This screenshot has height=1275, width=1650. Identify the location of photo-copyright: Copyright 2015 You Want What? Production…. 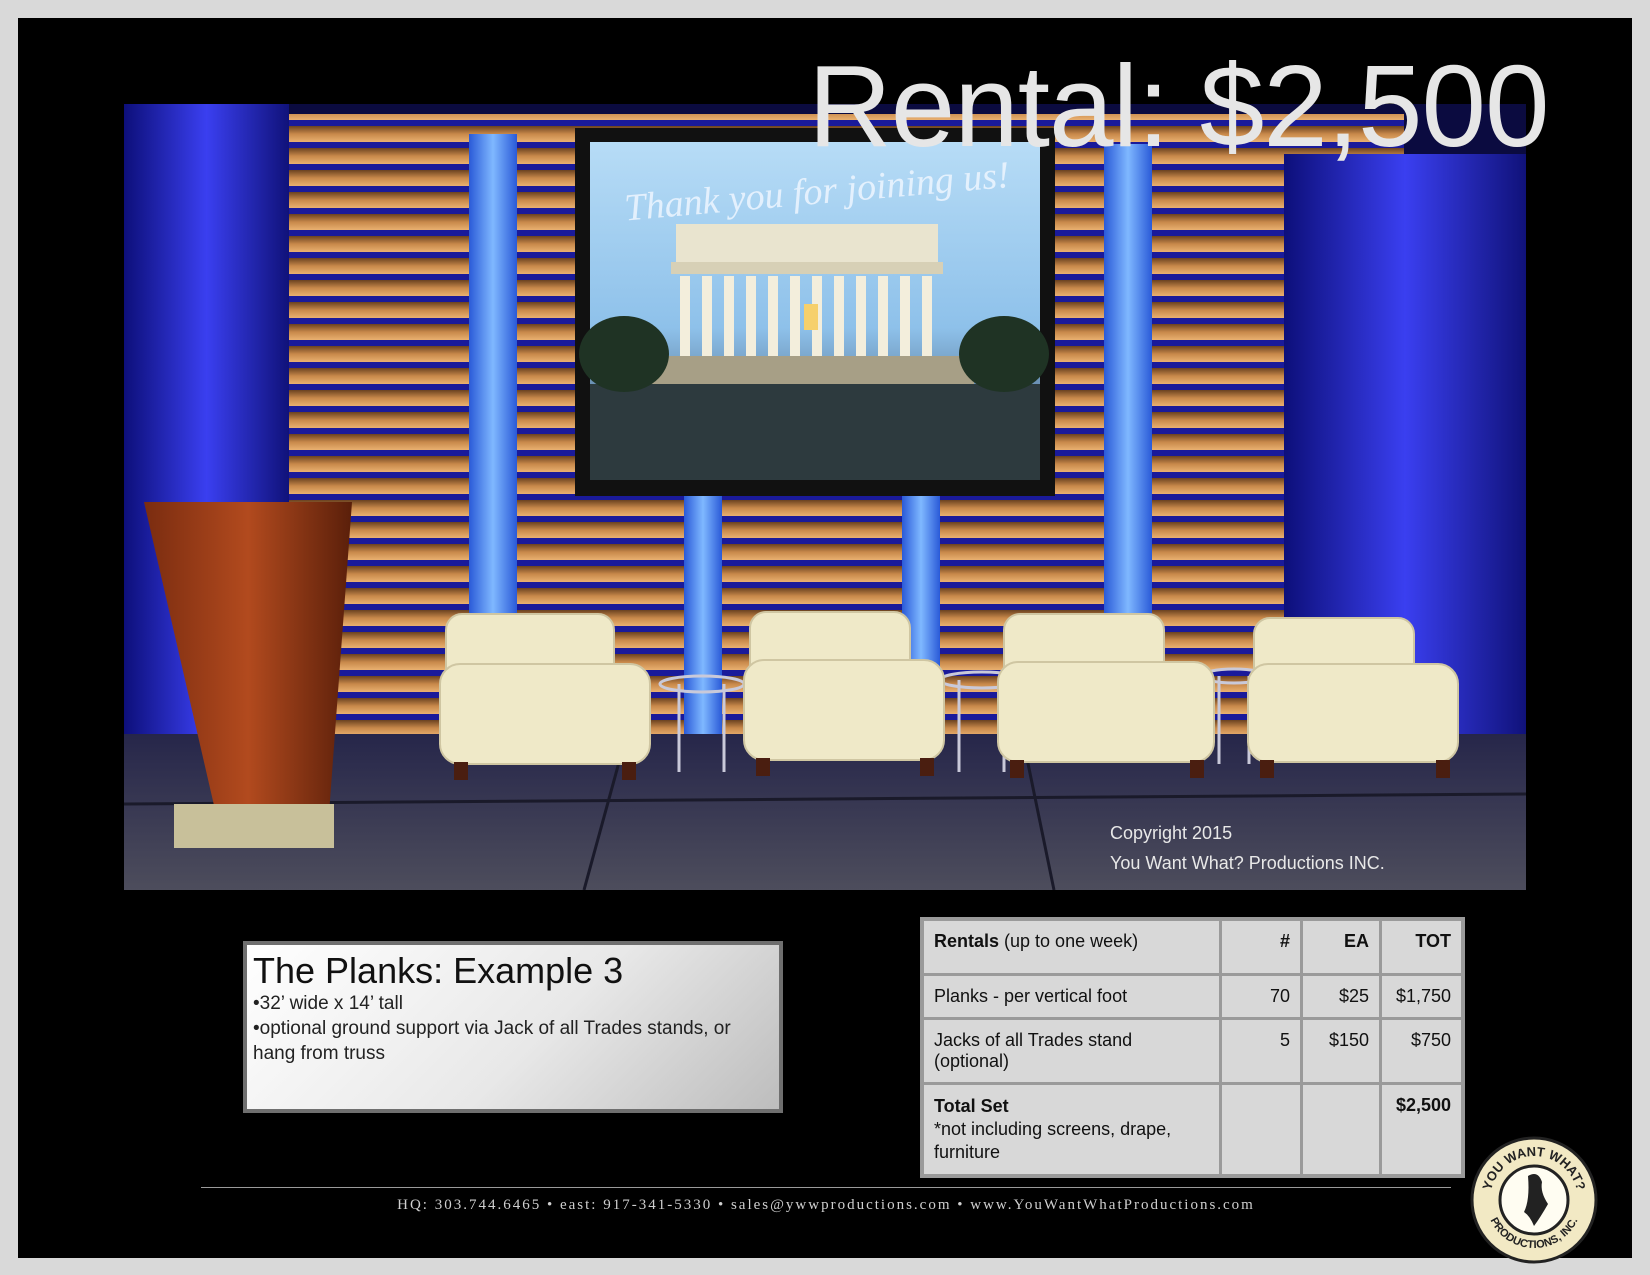
(1247, 848).